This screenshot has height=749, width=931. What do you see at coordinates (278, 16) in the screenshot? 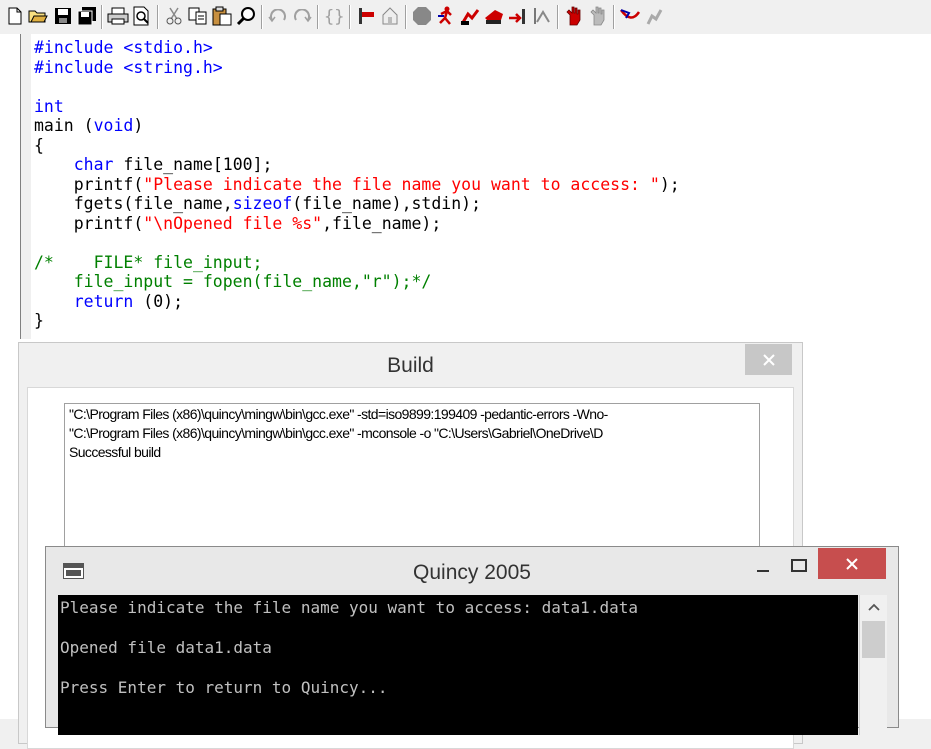
I see `undo-icon` at bounding box center [278, 16].